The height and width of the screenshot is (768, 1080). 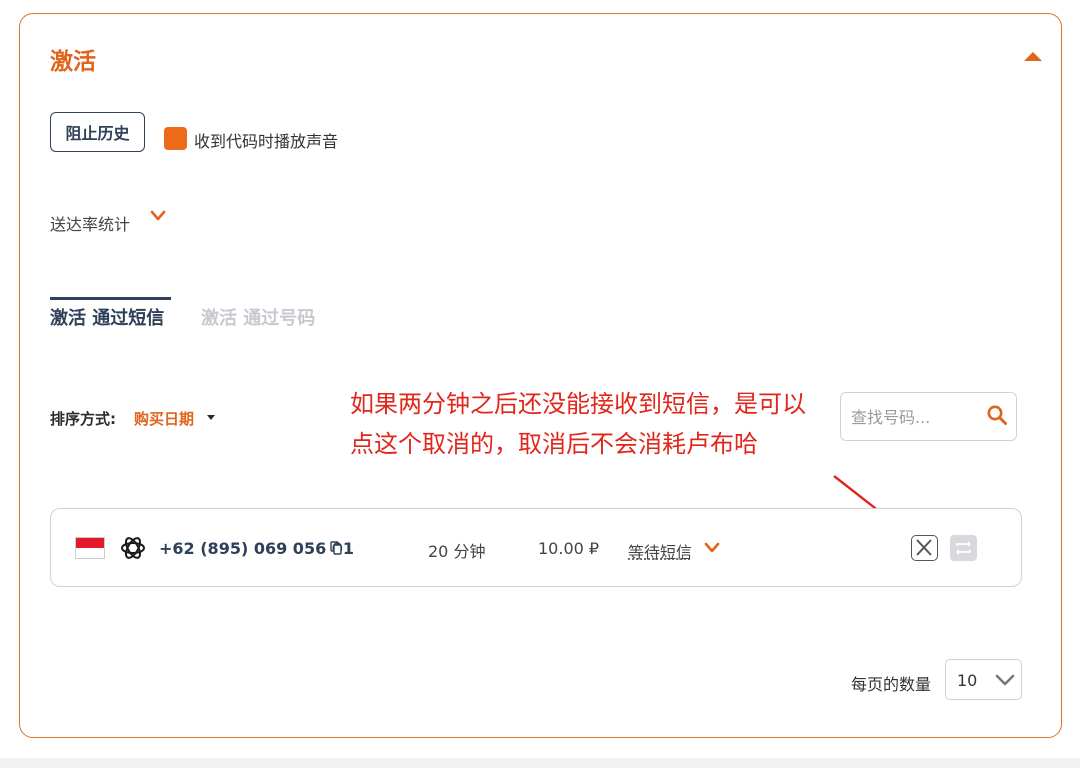 I want to click on sort-dropdown: 购买日期, so click(x=164, y=418).